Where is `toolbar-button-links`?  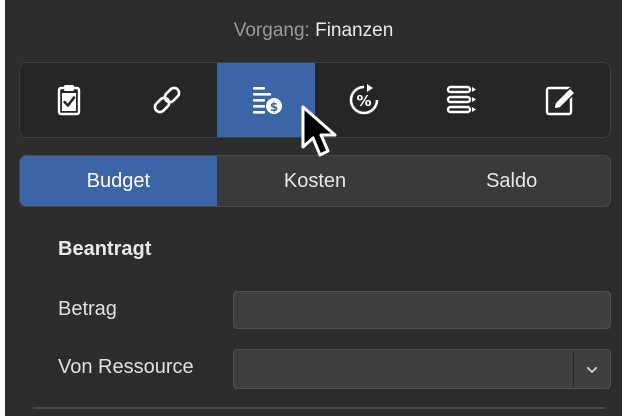
toolbar-button-links is located at coordinates (167, 100).